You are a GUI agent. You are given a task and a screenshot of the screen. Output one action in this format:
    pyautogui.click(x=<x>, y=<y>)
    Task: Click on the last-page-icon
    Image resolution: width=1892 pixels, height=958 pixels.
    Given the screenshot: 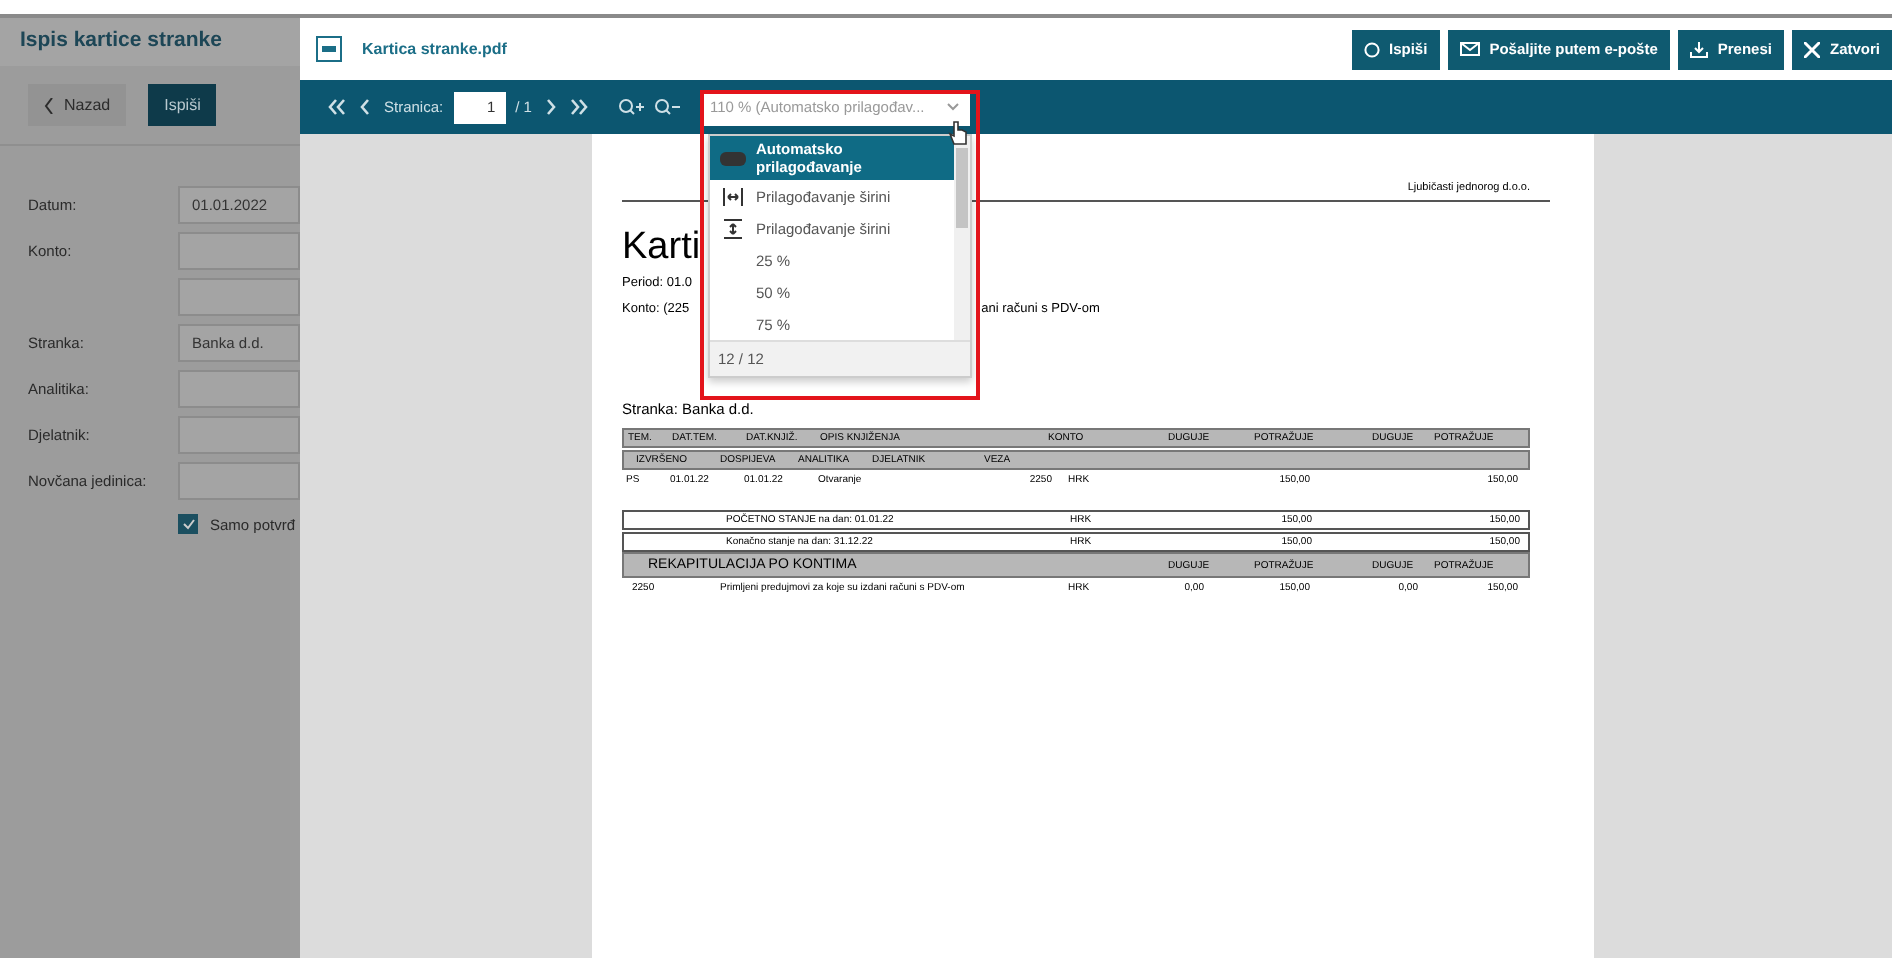 What is the action you would take?
    pyautogui.click(x=578, y=107)
    